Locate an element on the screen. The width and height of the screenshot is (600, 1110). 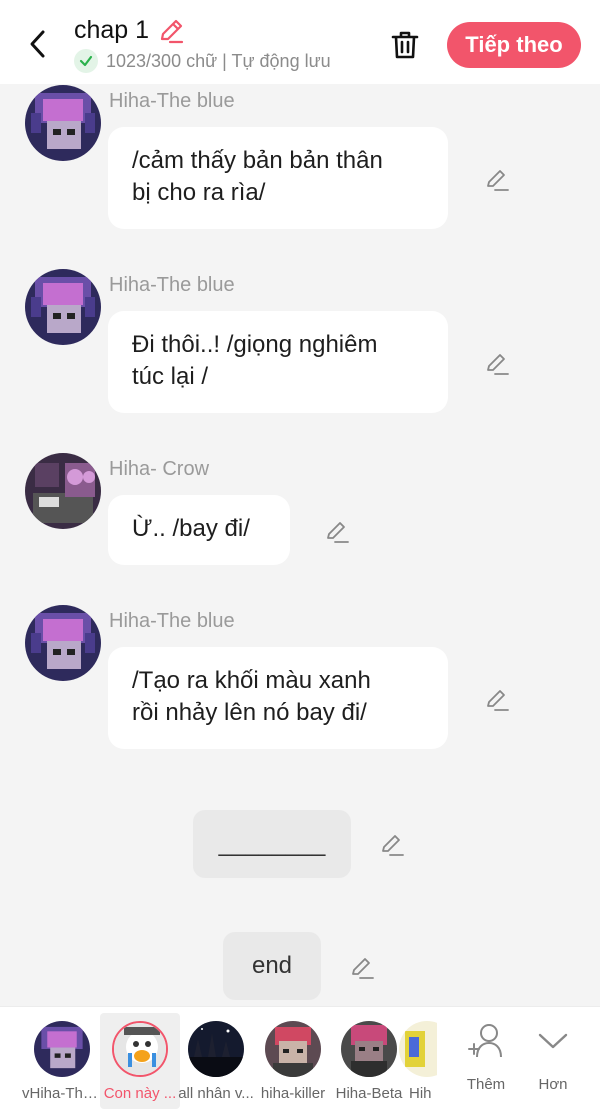
more-label: Hơn is located at coordinates (553, 1084).